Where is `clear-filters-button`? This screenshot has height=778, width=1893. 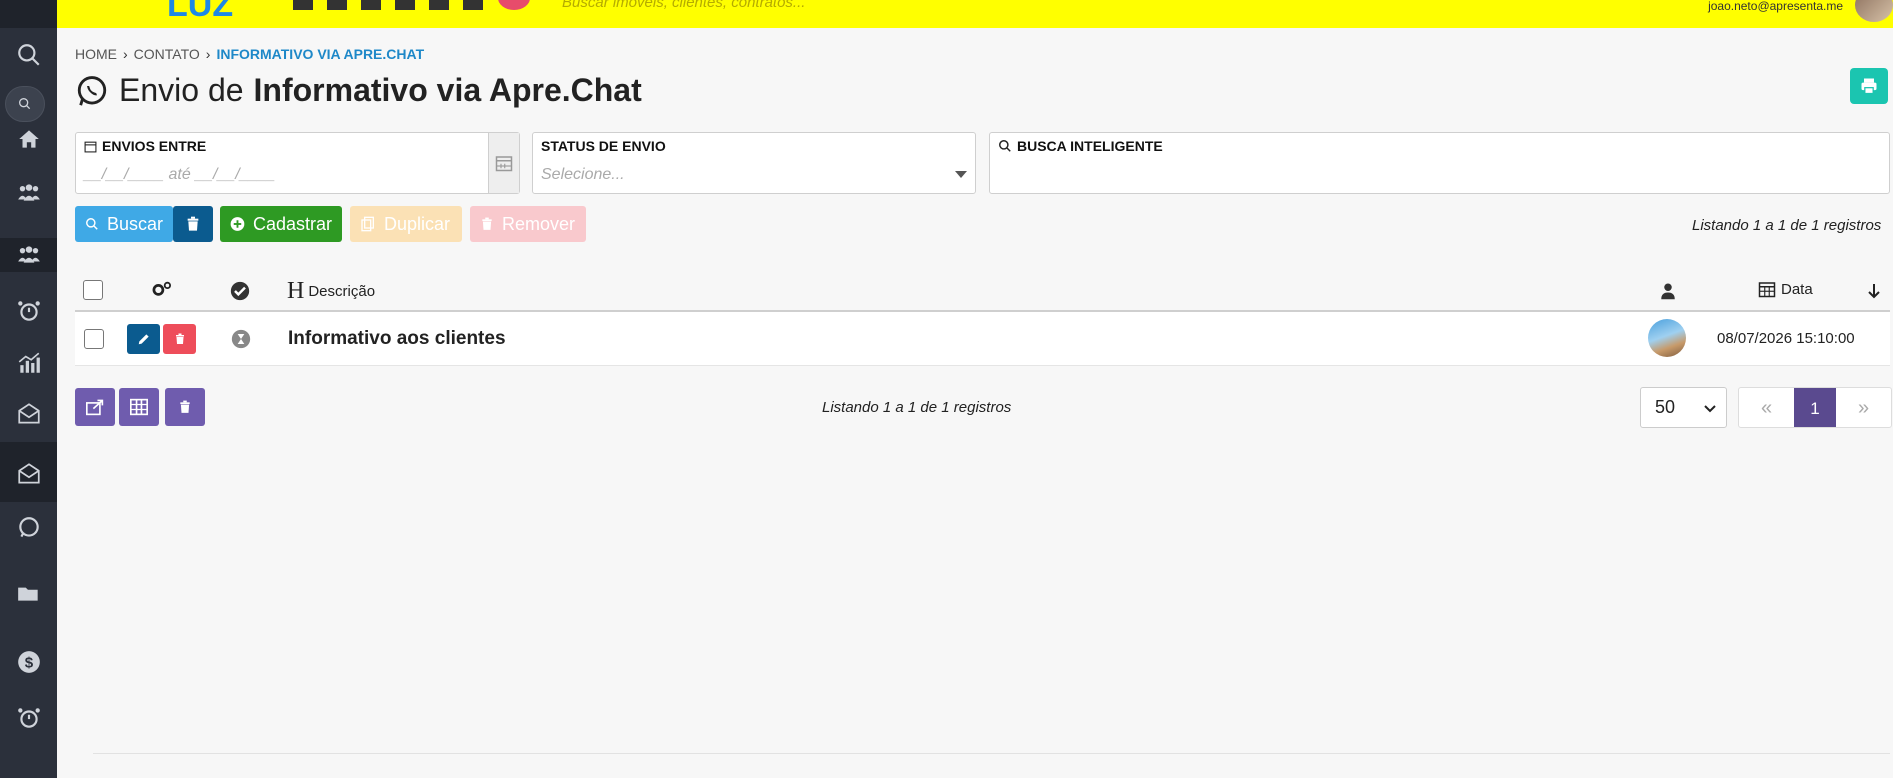
clear-filters-button is located at coordinates (193, 224).